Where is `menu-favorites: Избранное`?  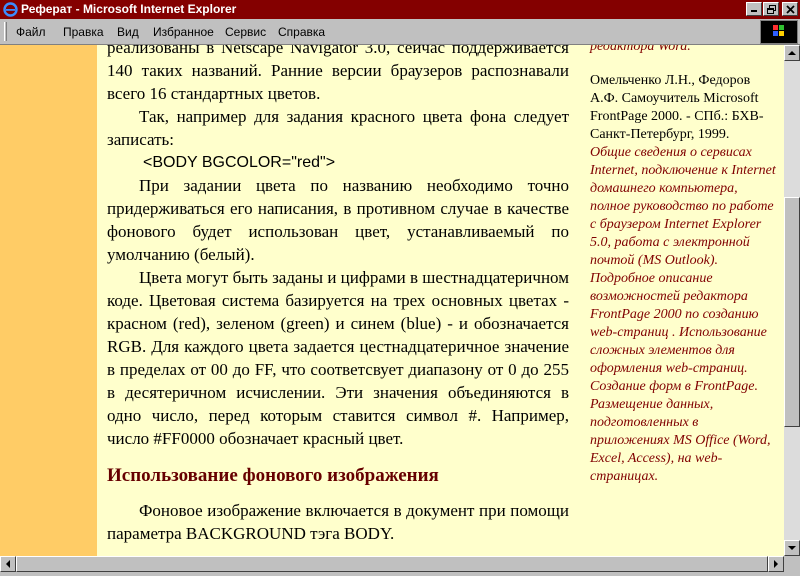 menu-favorites: Избранное is located at coordinates (183, 32).